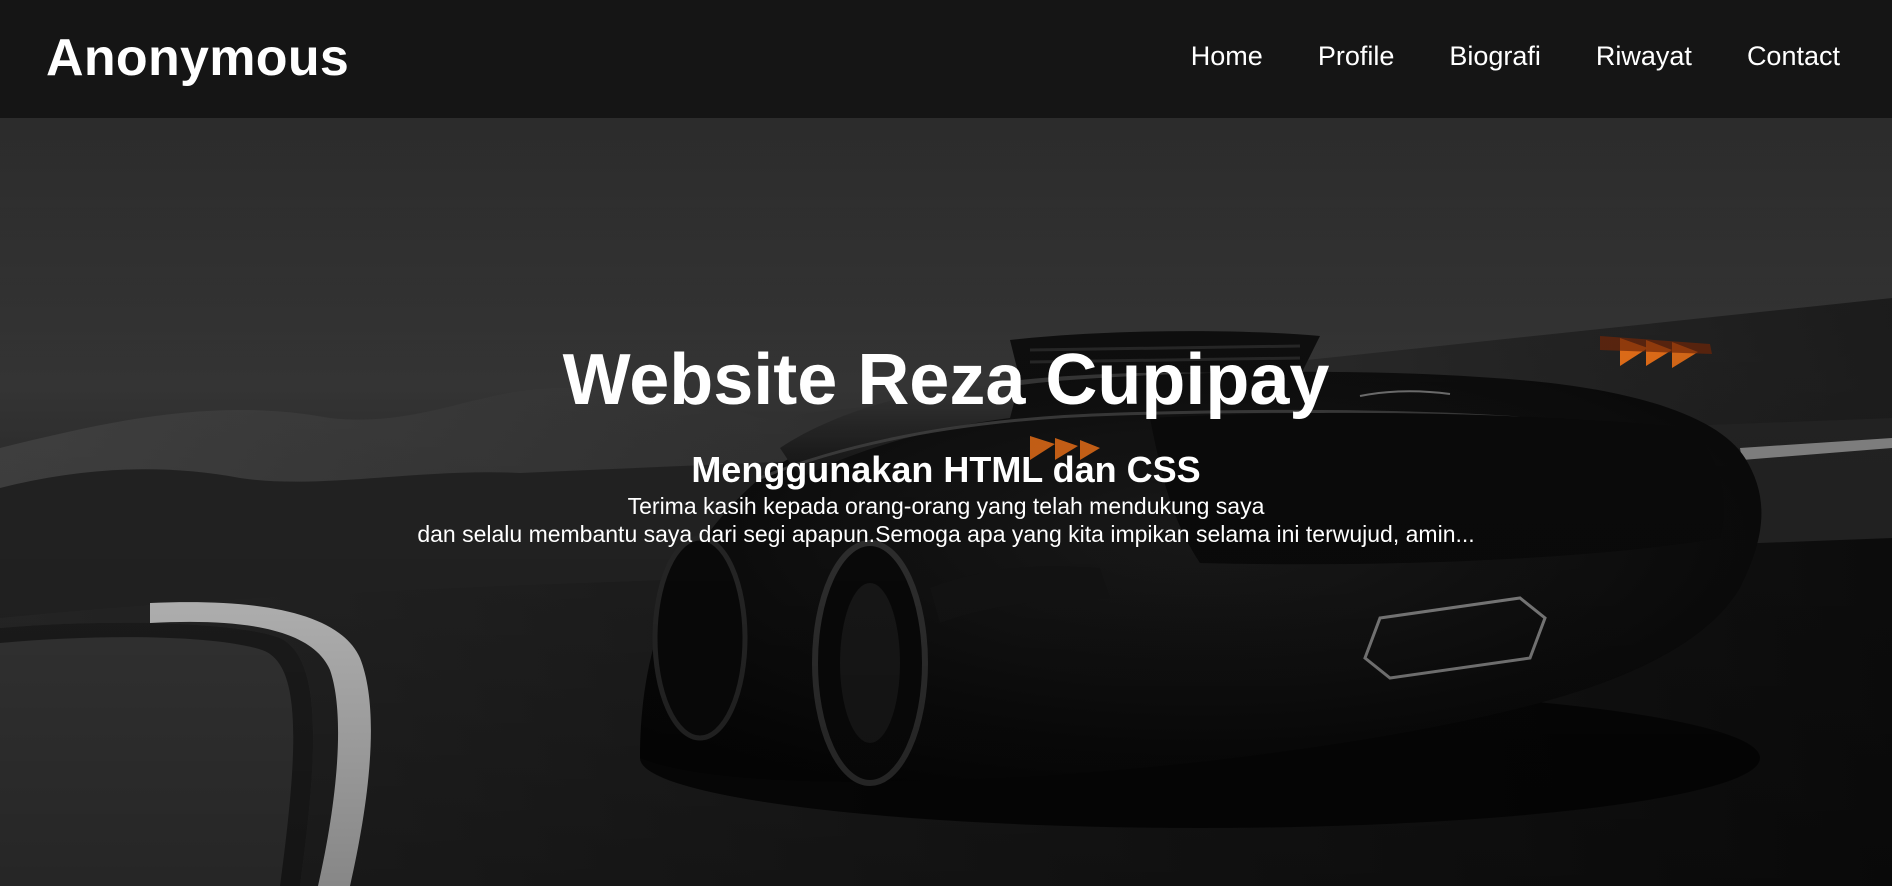 The image size is (1892, 886). I want to click on hero-subtitle: Menggunakan HTML dan CSS, so click(946, 469).